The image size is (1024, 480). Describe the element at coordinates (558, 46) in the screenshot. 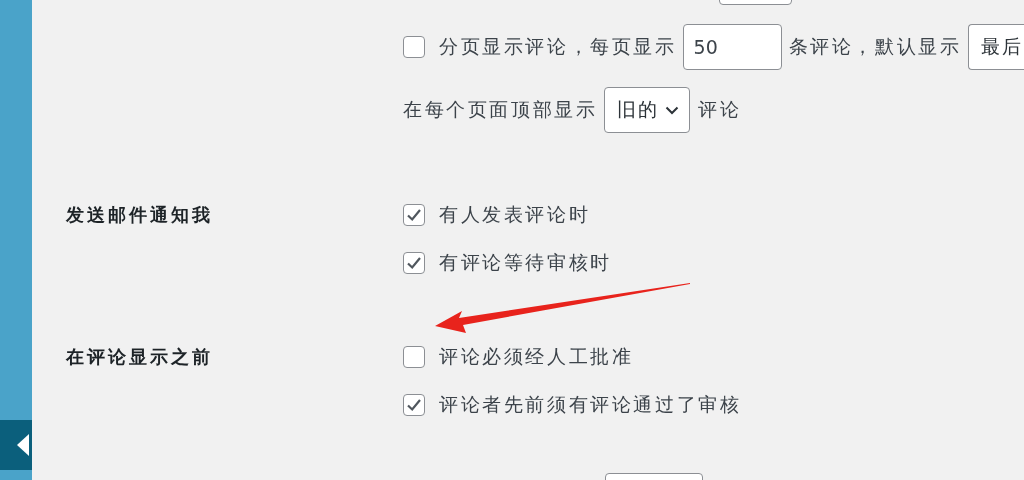

I see `option-label: 分页显示评论，每页显示` at that location.